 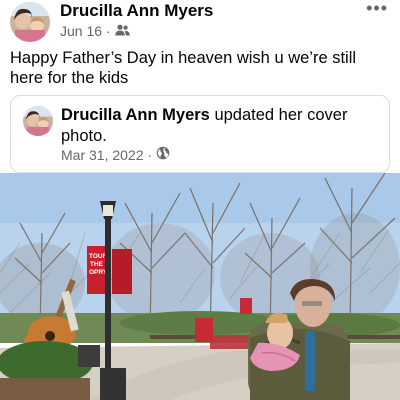 What do you see at coordinates (38, 121) in the screenshot?
I see `shared-author-avatar` at bounding box center [38, 121].